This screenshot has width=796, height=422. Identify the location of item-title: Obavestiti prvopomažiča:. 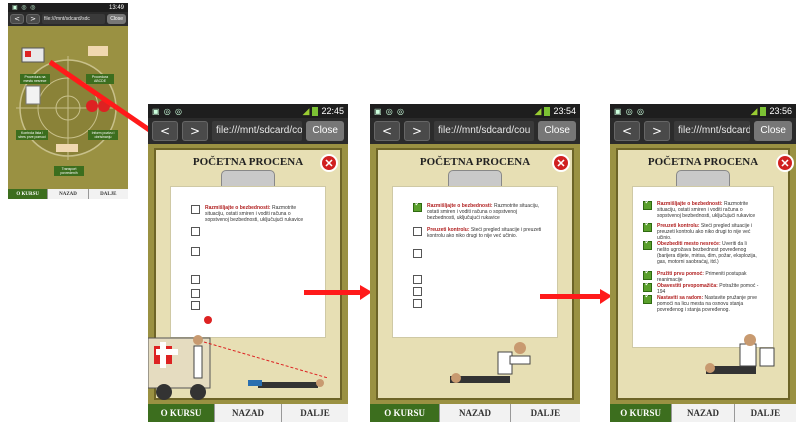
(687, 286).